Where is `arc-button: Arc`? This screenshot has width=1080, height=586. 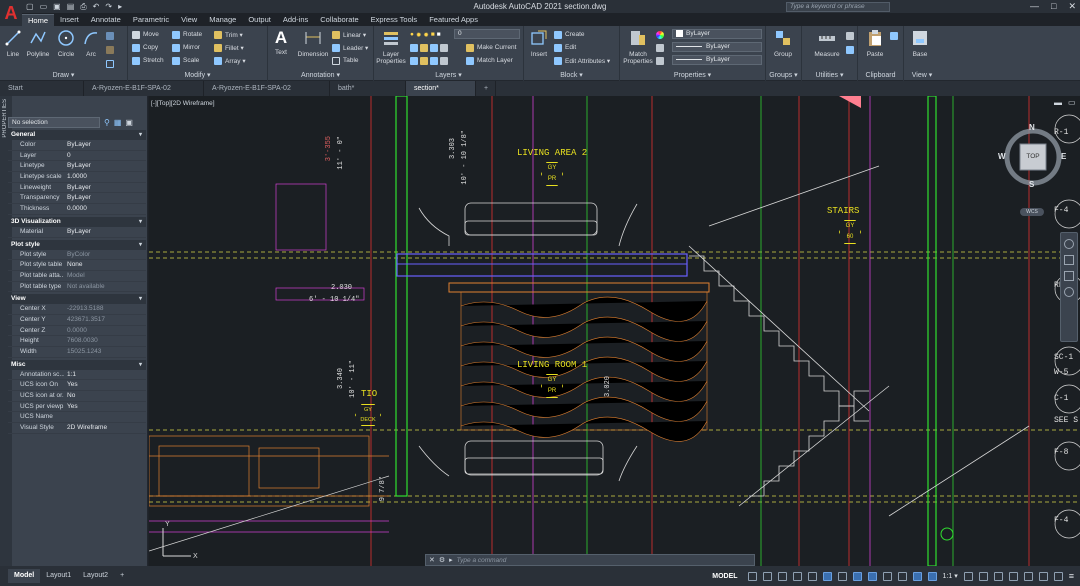
arc-button: Arc is located at coordinates (91, 43).